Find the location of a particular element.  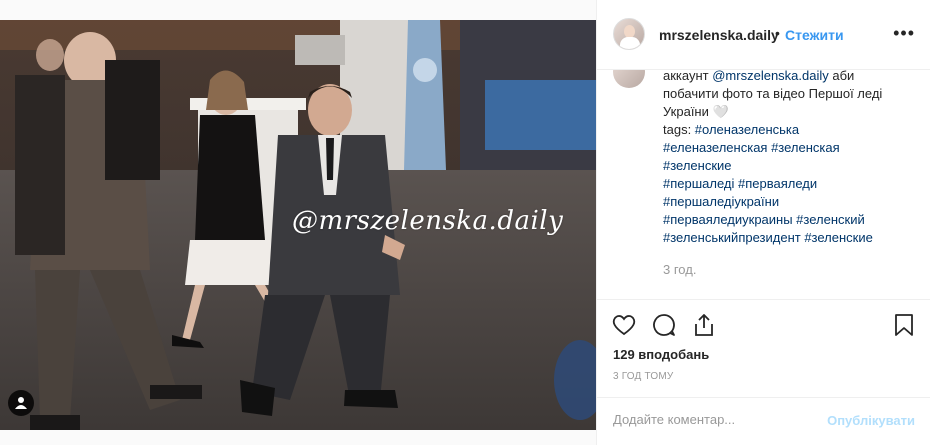

share-icon is located at coordinates (704, 325).